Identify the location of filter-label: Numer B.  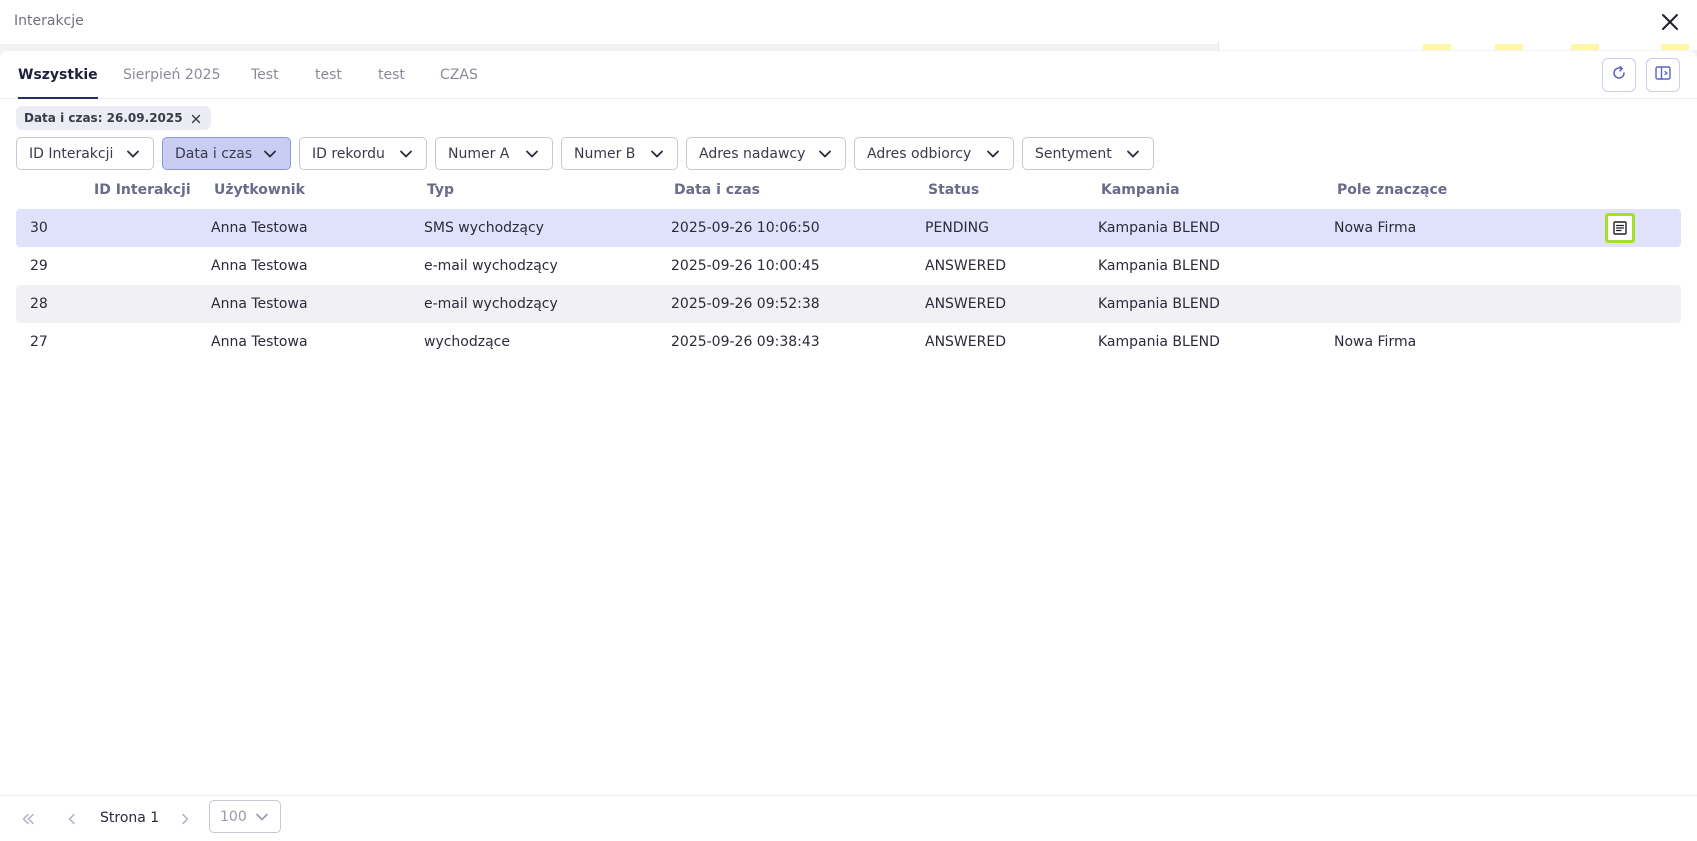
(605, 153).